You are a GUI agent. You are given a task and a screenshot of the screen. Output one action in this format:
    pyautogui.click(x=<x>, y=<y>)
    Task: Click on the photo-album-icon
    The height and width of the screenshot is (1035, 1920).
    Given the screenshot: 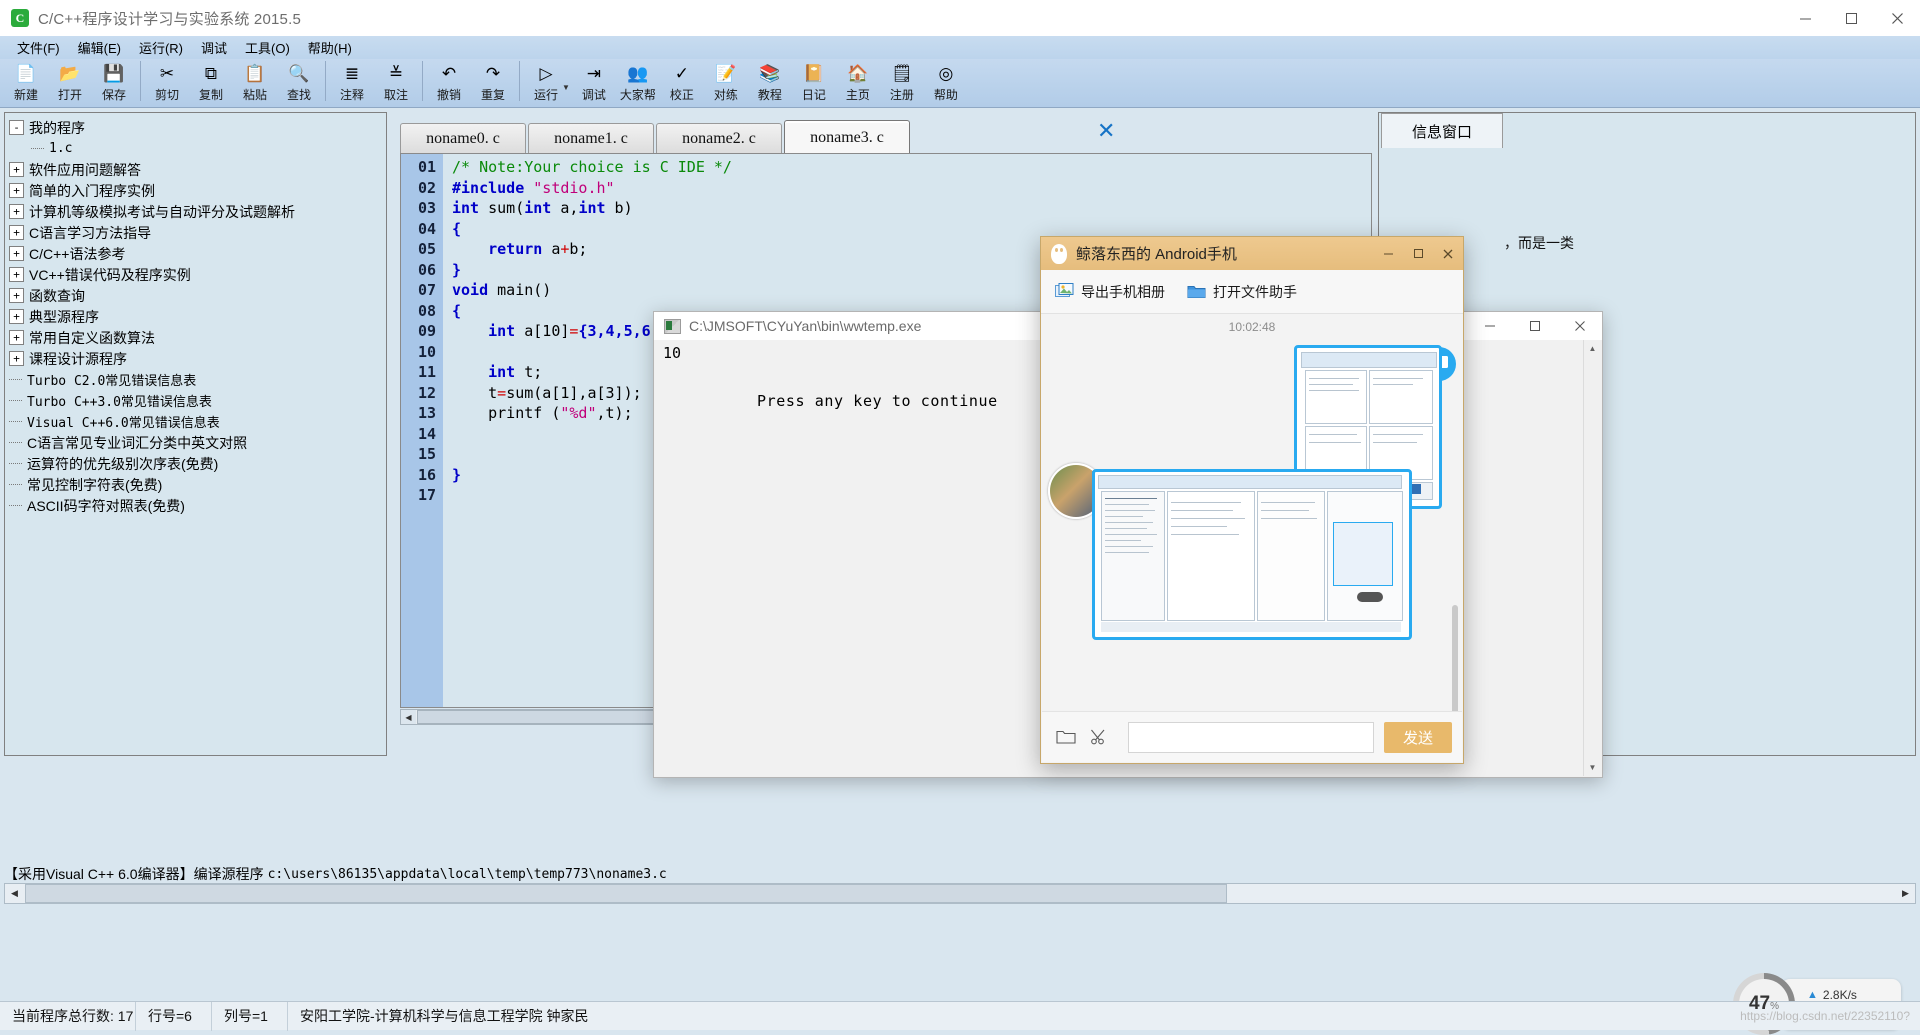 What is the action you would take?
    pyautogui.click(x=1064, y=291)
    